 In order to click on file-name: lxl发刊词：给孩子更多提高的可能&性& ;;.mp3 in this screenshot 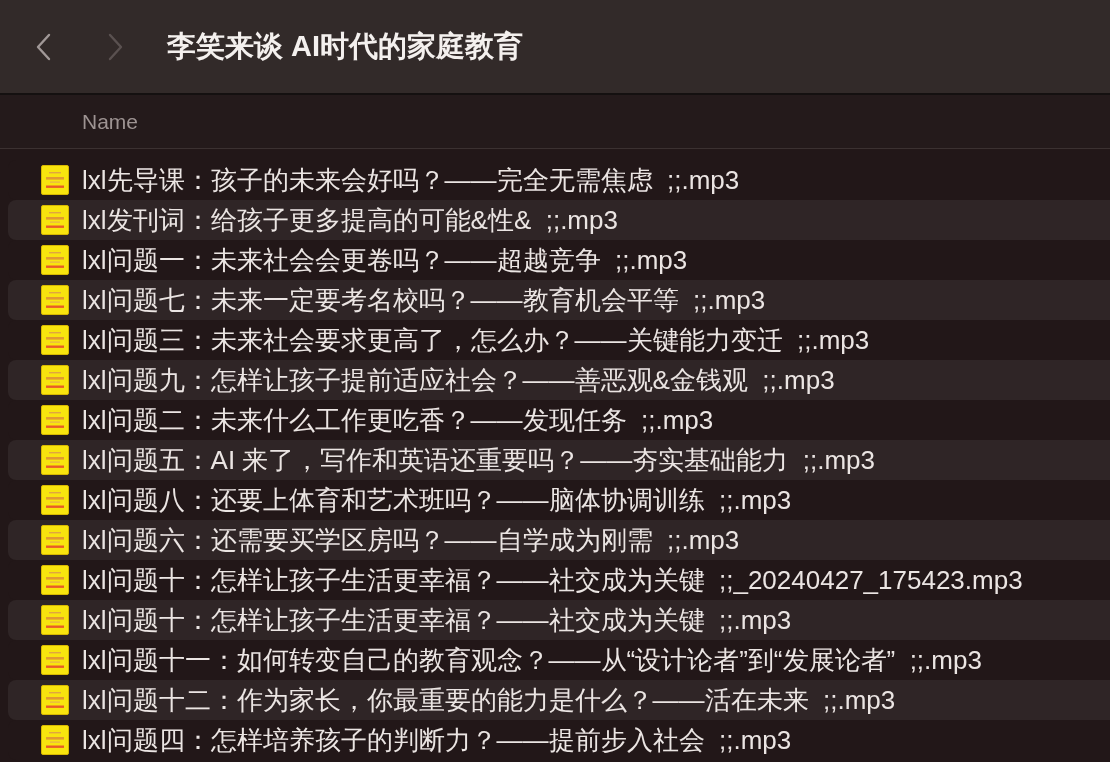, I will do `click(350, 220)`.